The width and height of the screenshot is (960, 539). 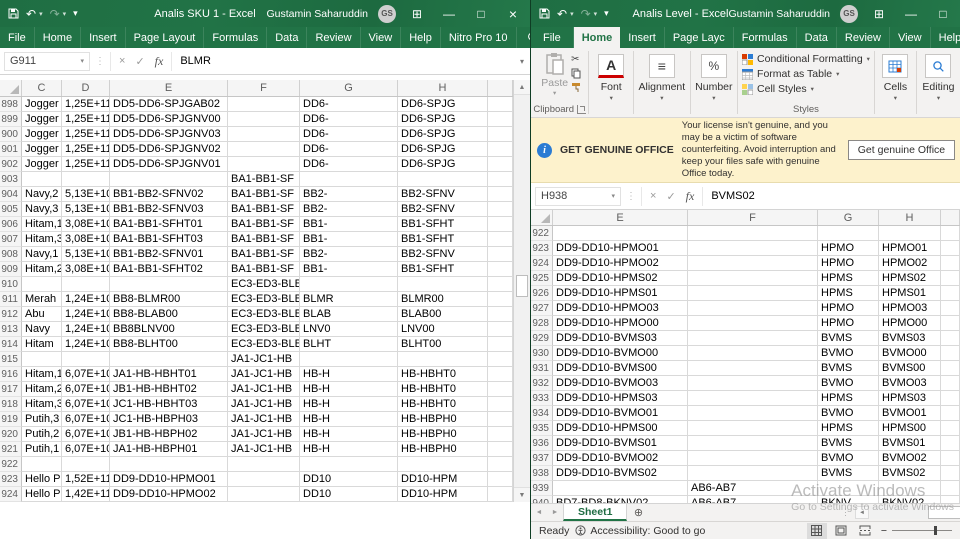 What do you see at coordinates (443, 254) in the screenshot?
I see `cell: BB2-SFNV` at bounding box center [443, 254].